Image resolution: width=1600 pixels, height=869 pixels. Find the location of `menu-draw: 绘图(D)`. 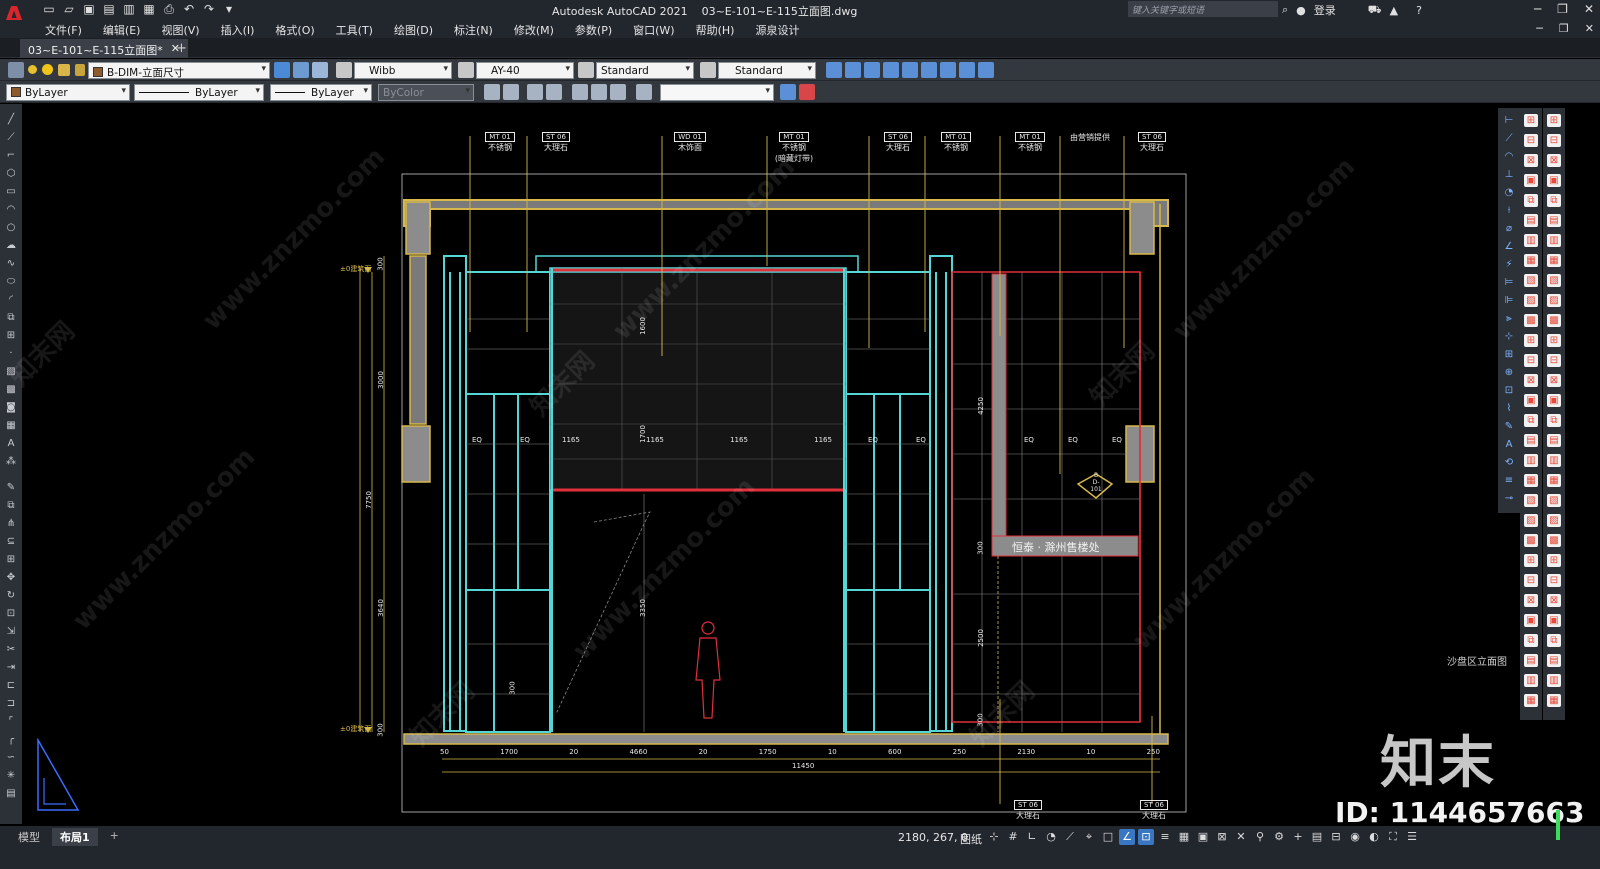

menu-draw: 绘图(D) is located at coordinates (413, 30).